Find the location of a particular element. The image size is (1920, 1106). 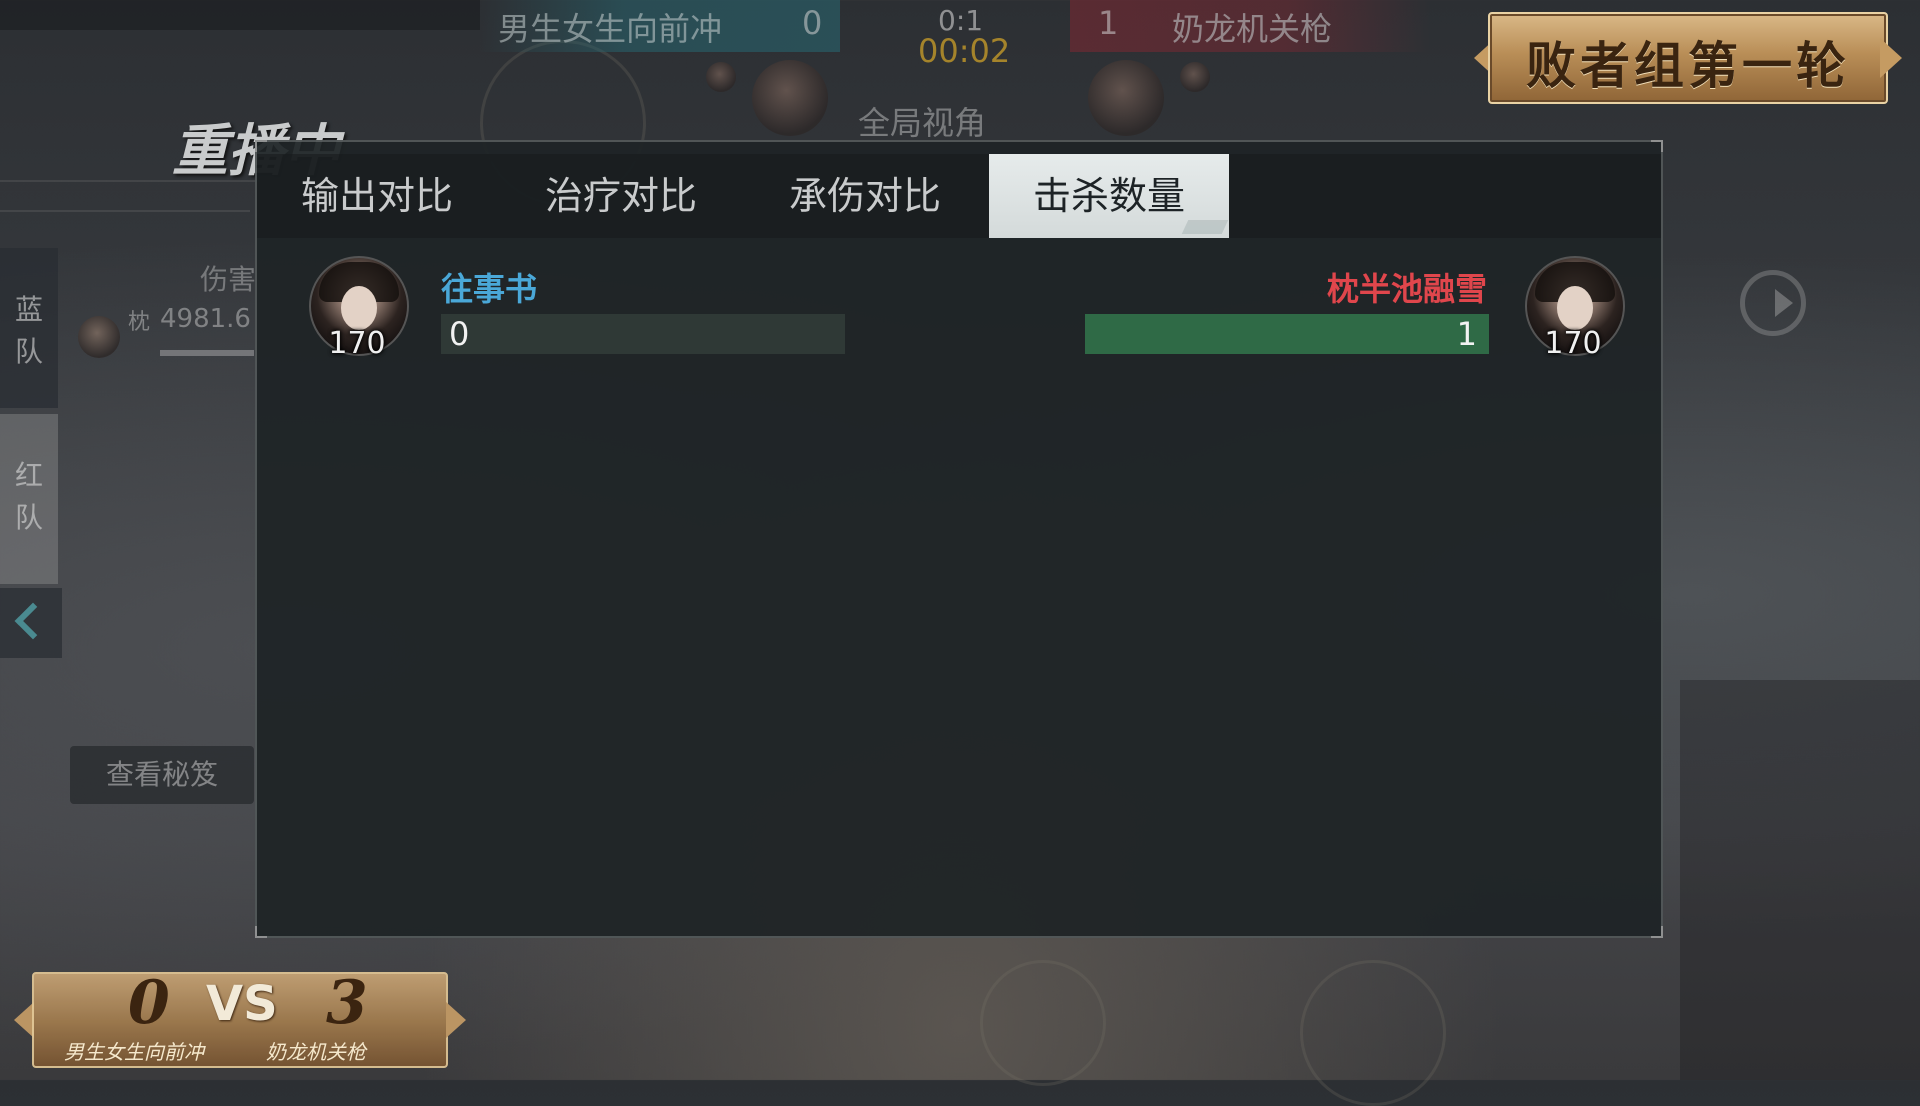

left-player-name: 往事书 is located at coordinates (489, 289).